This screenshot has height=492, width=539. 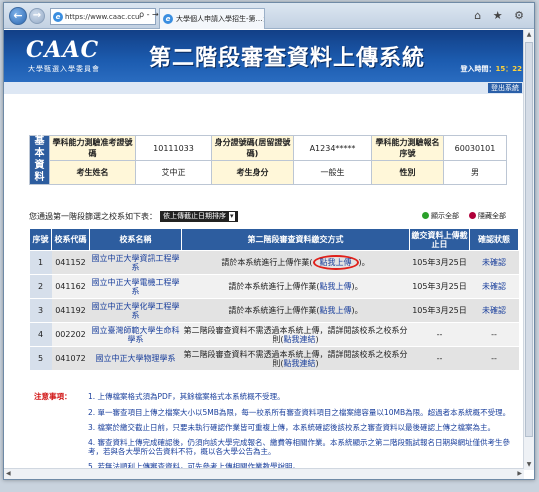 What do you see at coordinates (8, 473) in the screenshot?
I see `scroll-left-icon: ◀` at bounding box center [8, 473].